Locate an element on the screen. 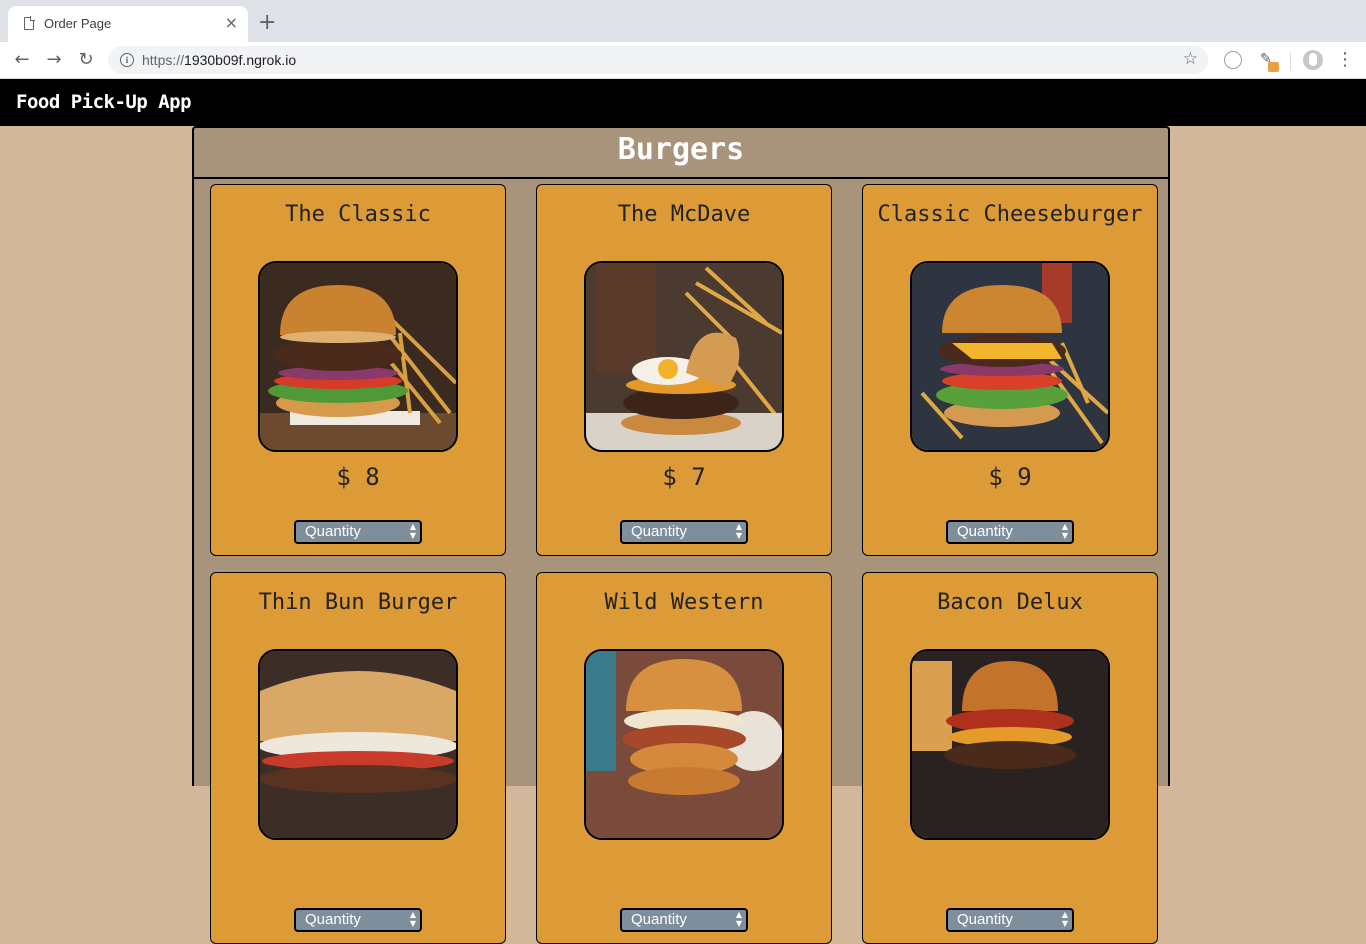 The height and width of the screenshot is (944, 1366). item-price: $ 7 is located at coordinates (684, 477).